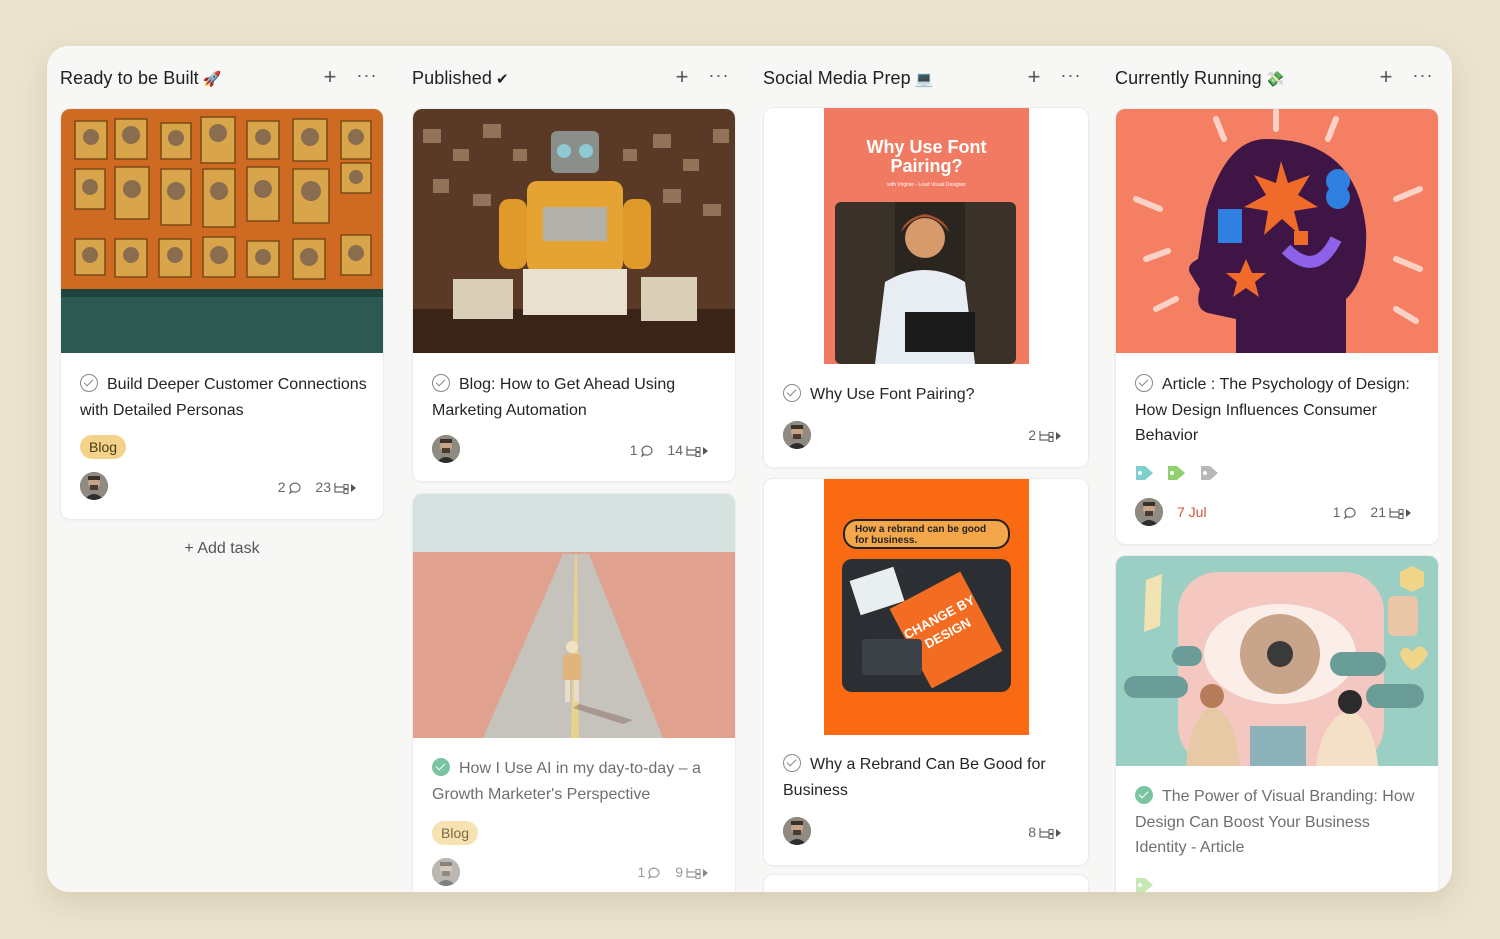  I want to click on column-header: Currently Running 💸 + ···, so click(1277, 78).